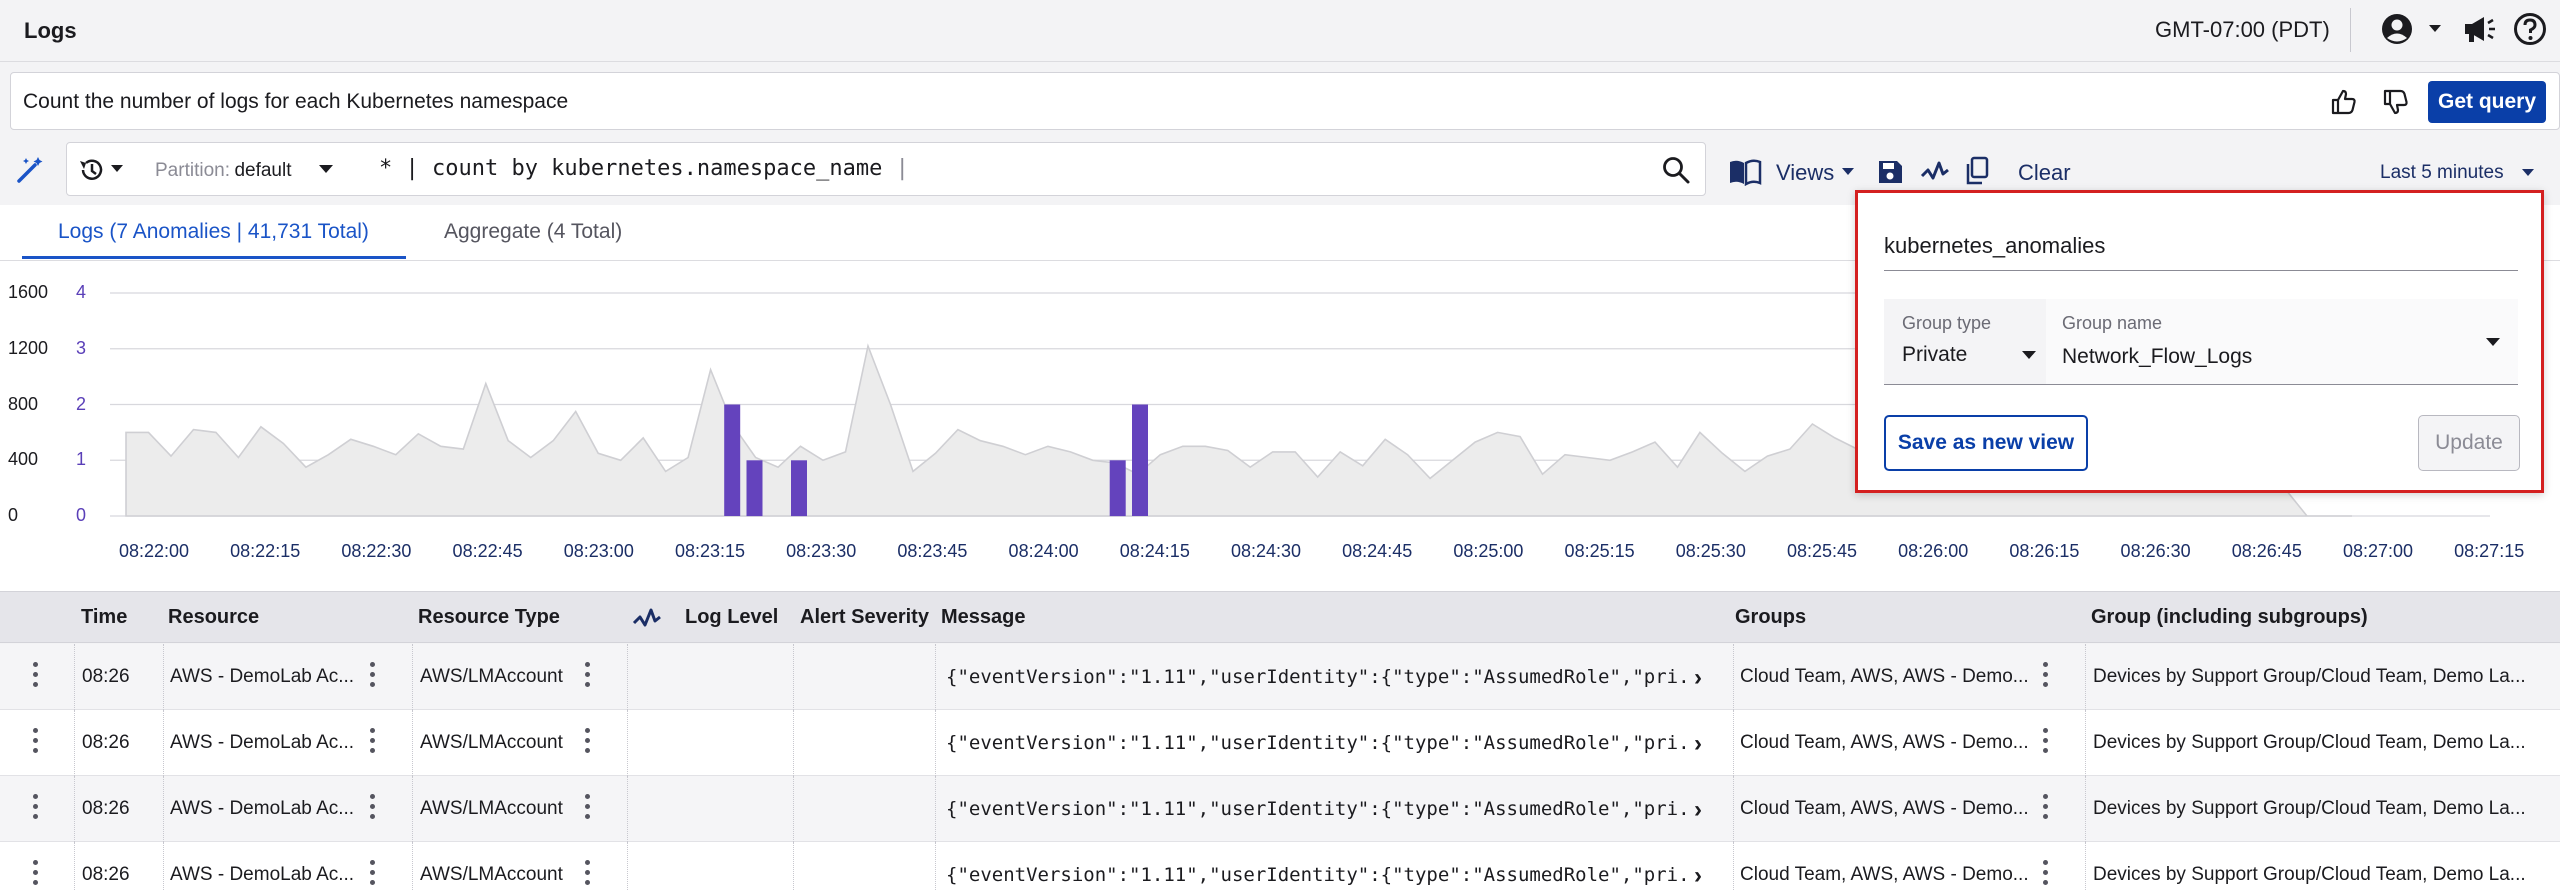 Image resolution: width=2560 pixels, height=890 pixels. I want to click on column-header-groups: Groups, so click(1770, 617).